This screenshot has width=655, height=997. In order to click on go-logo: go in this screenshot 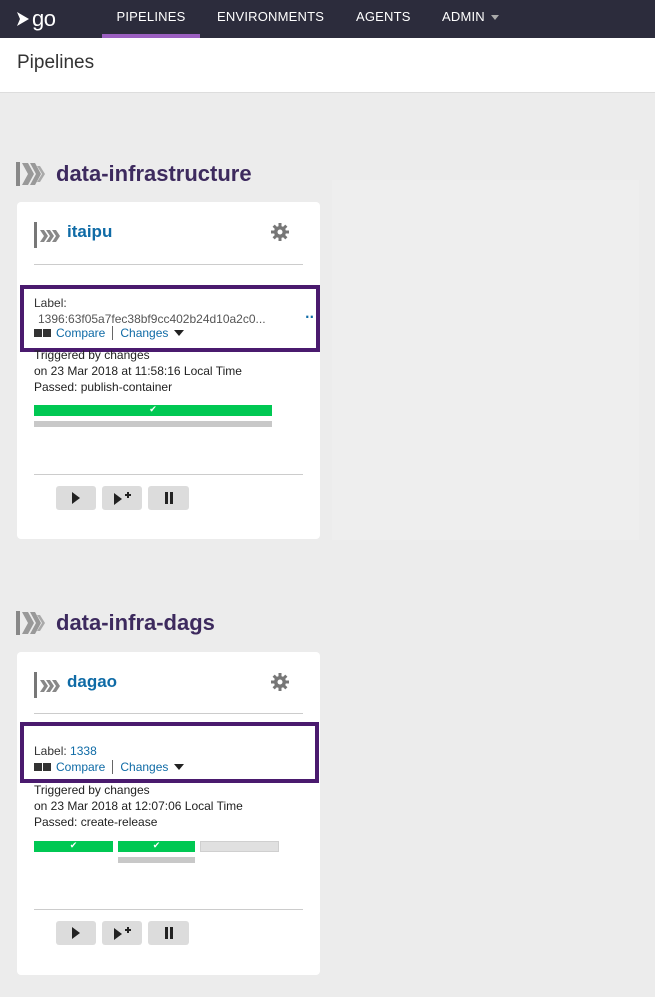, I will do `click(36, 19)`.